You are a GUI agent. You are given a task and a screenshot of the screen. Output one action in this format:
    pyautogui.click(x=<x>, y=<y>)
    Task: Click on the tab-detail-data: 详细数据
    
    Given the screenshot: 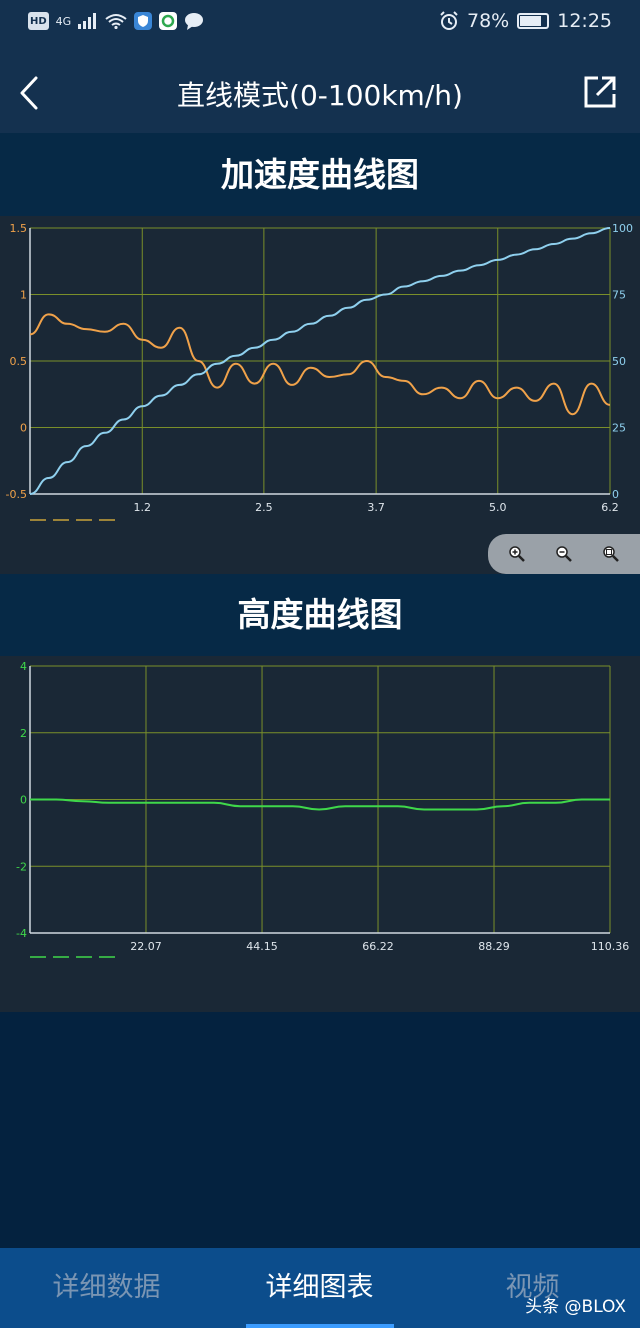 What is the action you would take?
    pyautogui.click(x=106, y=1288)
    